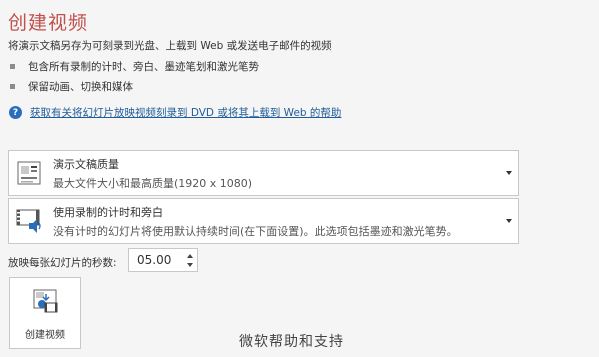 This screenshot has width=599, height=357. What do you see at coordinates (86, 164) in the screenshot?
I see `quality-title: 演示文稿质量` at bounding box center [86, 164].